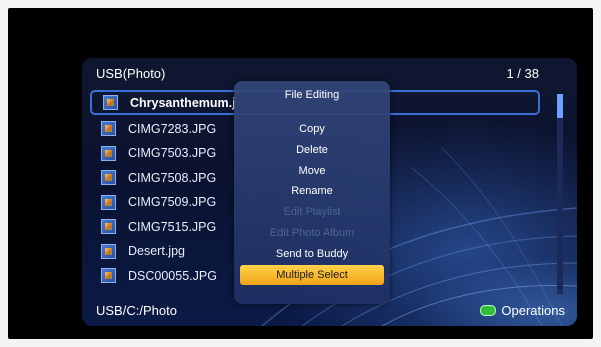 The width and height of the screenshot is (601, 347). What do you see at coordinates (172, 202) in the screenshot?
I see `file-name: CIMG7509.JPG` at bounding box center [172, 202].